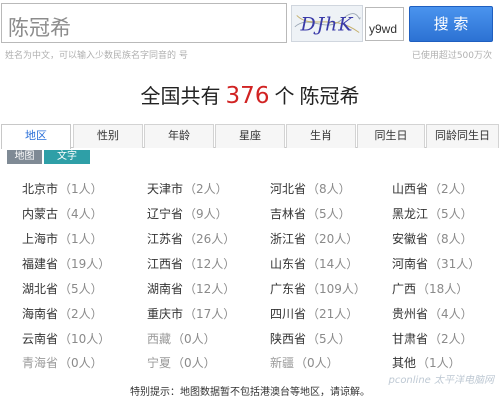  I want to click on region-item: 湖北省（5人）, so click(62, 288).